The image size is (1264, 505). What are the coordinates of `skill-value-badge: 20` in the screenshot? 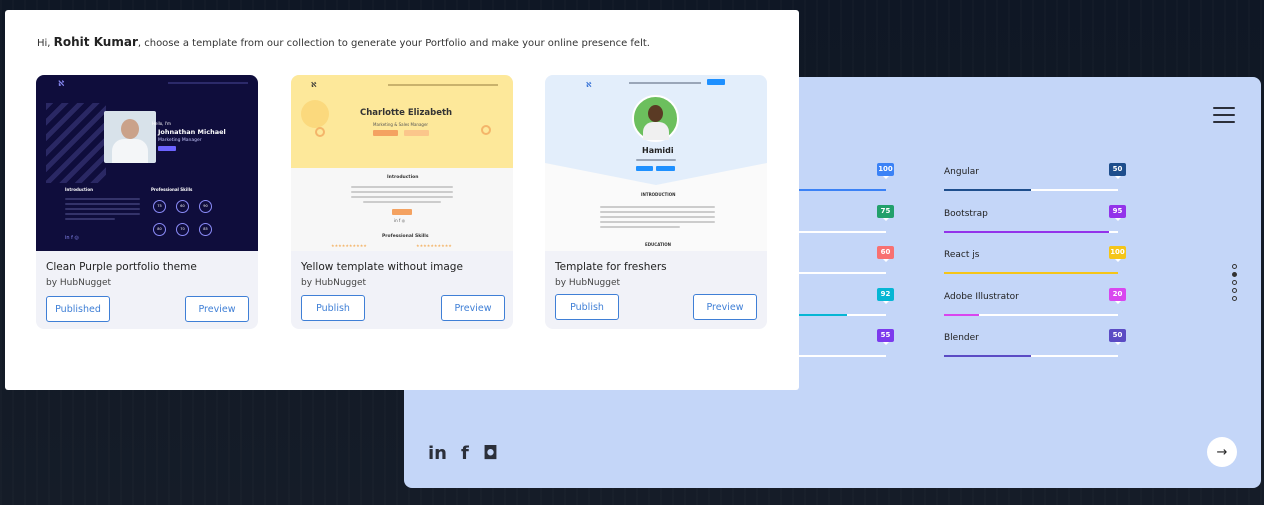 It's located at (1117, 296).